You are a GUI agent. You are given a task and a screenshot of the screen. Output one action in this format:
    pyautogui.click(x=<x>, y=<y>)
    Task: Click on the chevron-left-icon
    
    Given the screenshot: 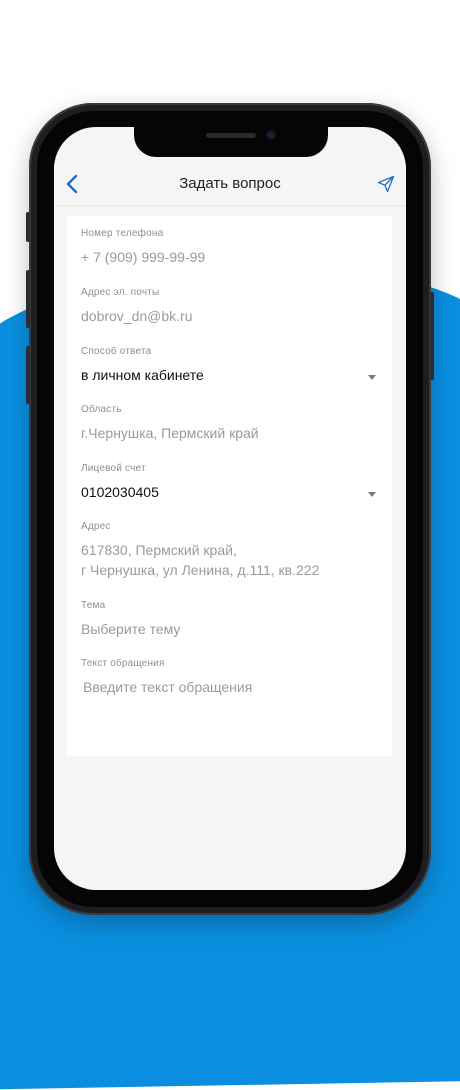 What is the action you would take?
    pyautogui.click(x=72, y=184)
    